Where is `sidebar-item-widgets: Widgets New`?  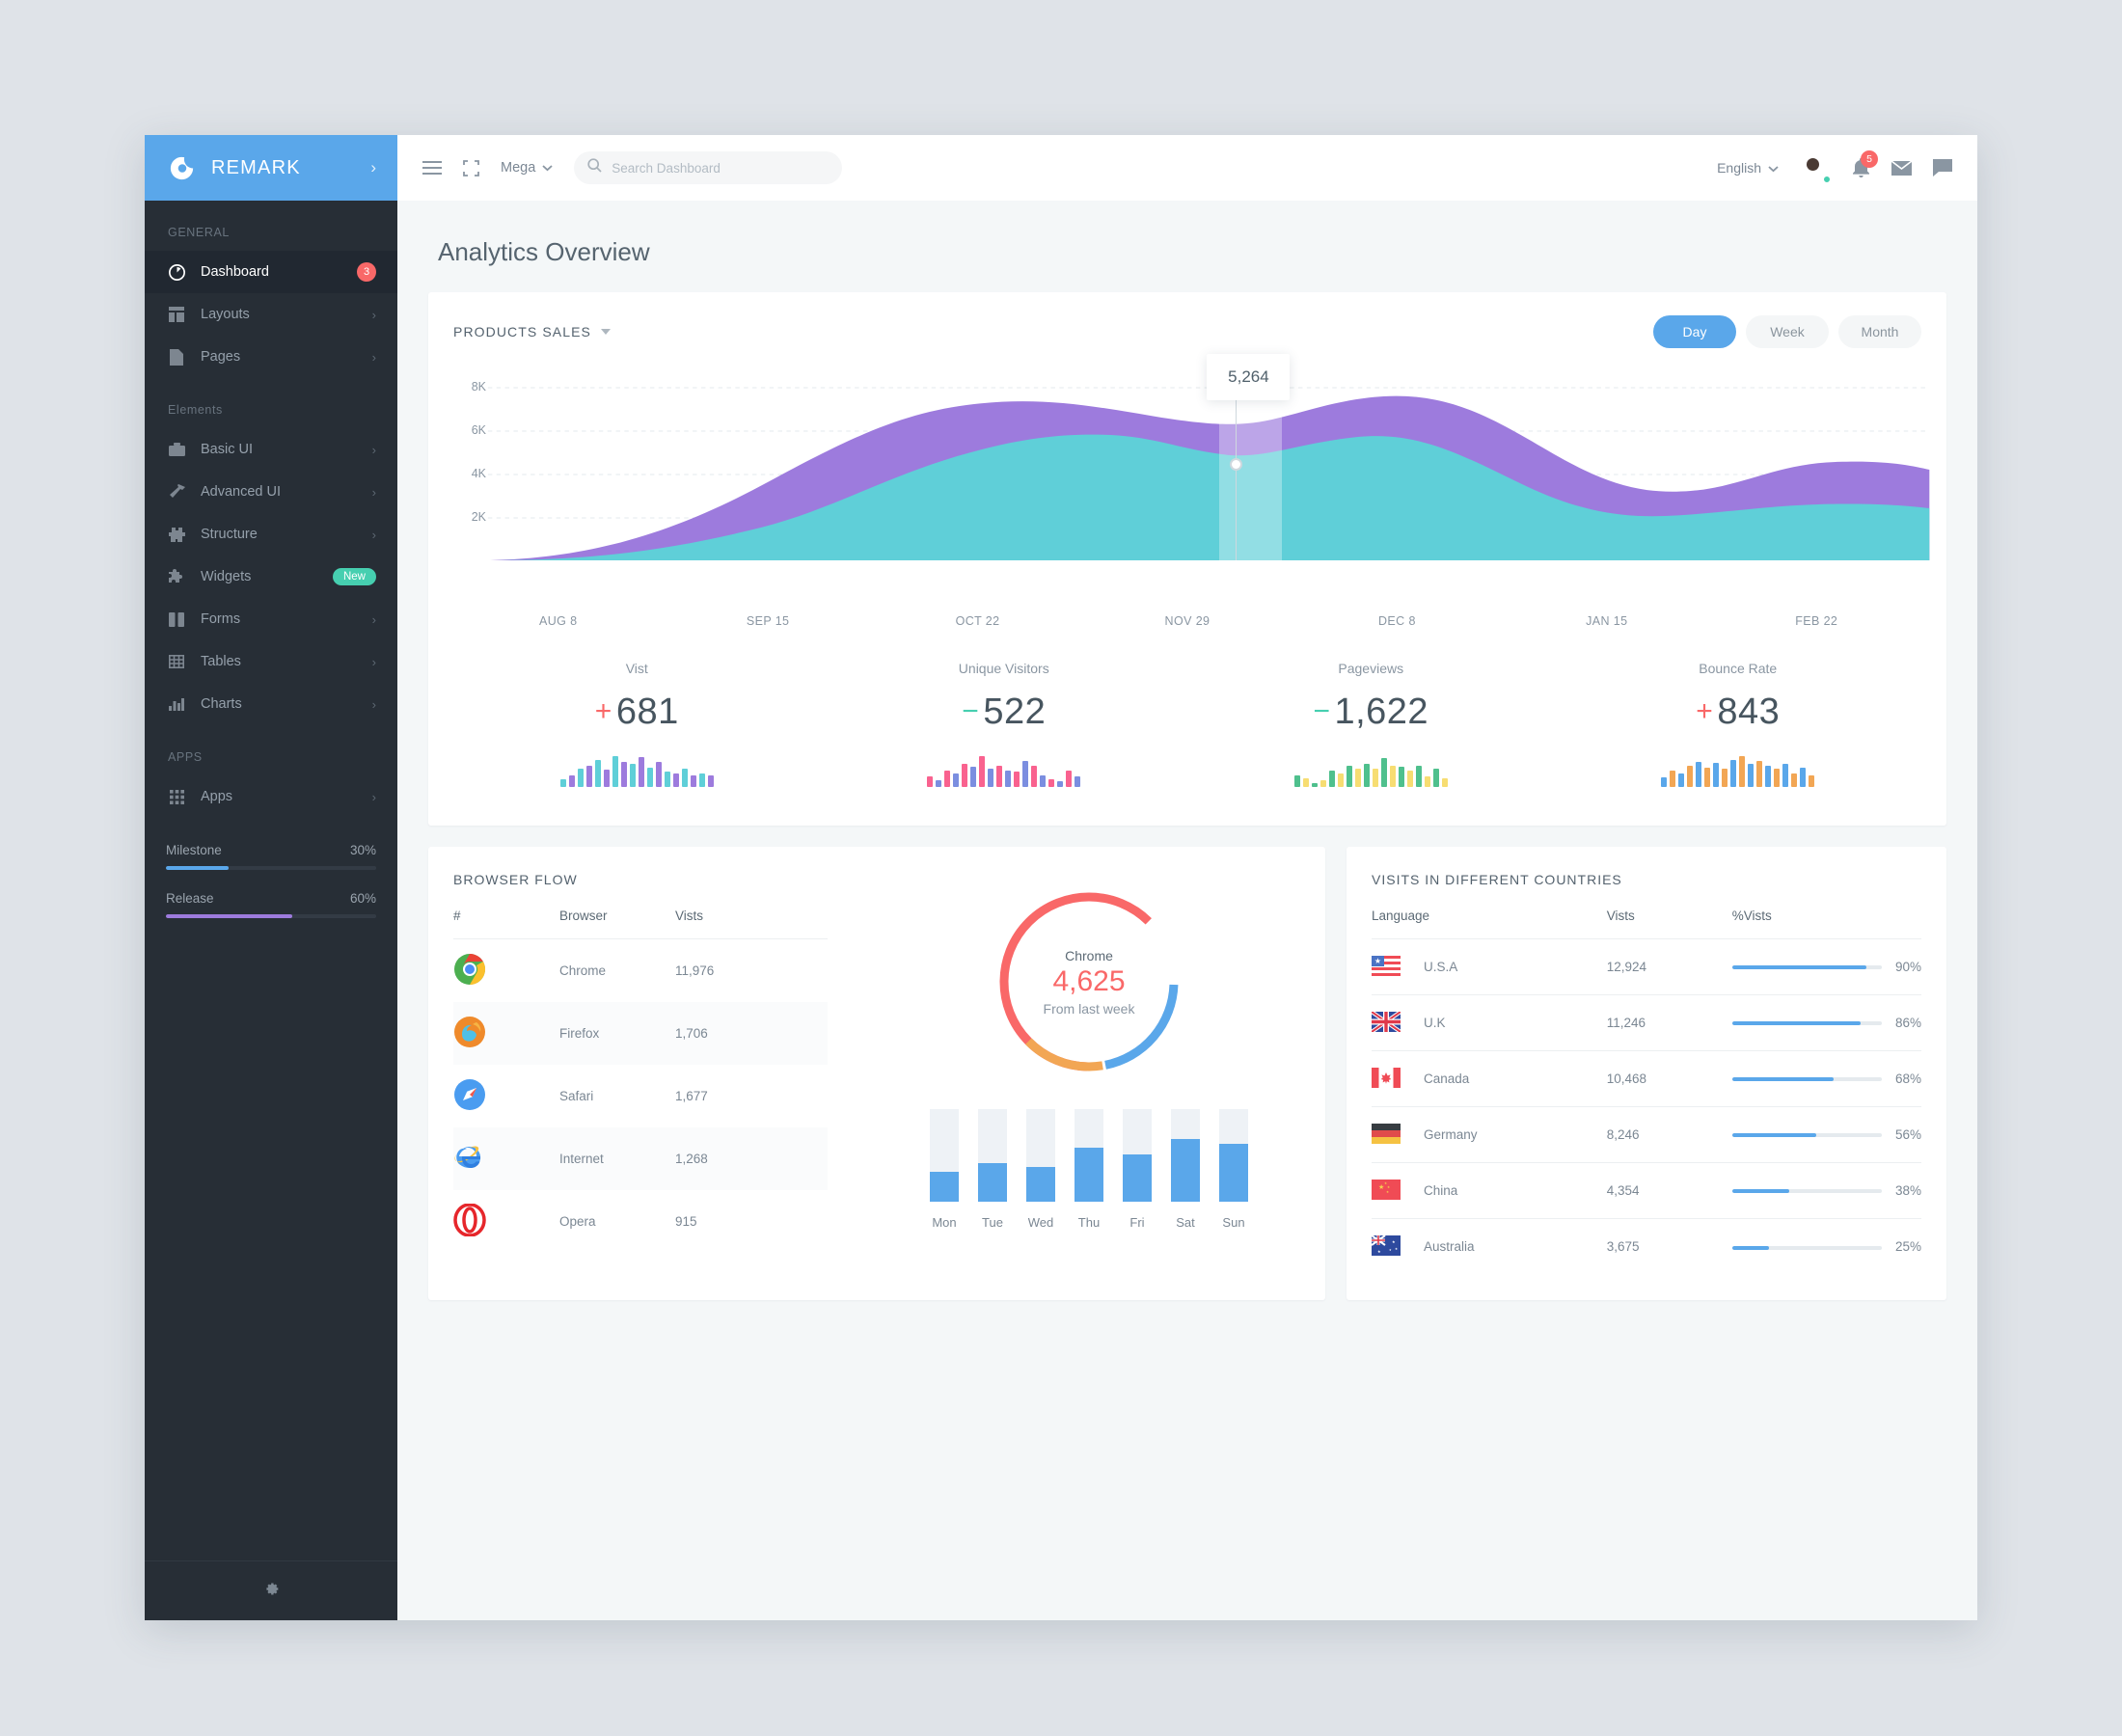 sidebar-item-widgets: Widgets New is located at coordinates (271, 577).